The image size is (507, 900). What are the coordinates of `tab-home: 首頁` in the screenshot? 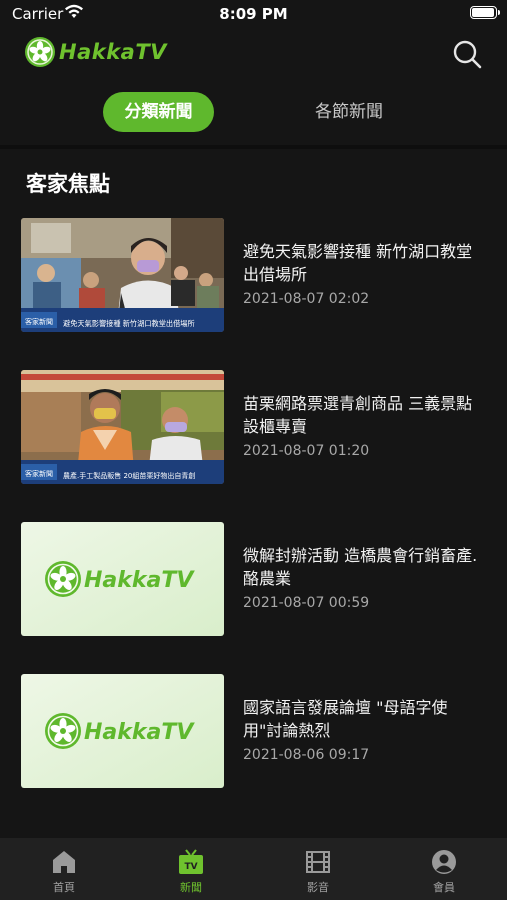 It's located at (64, 871).